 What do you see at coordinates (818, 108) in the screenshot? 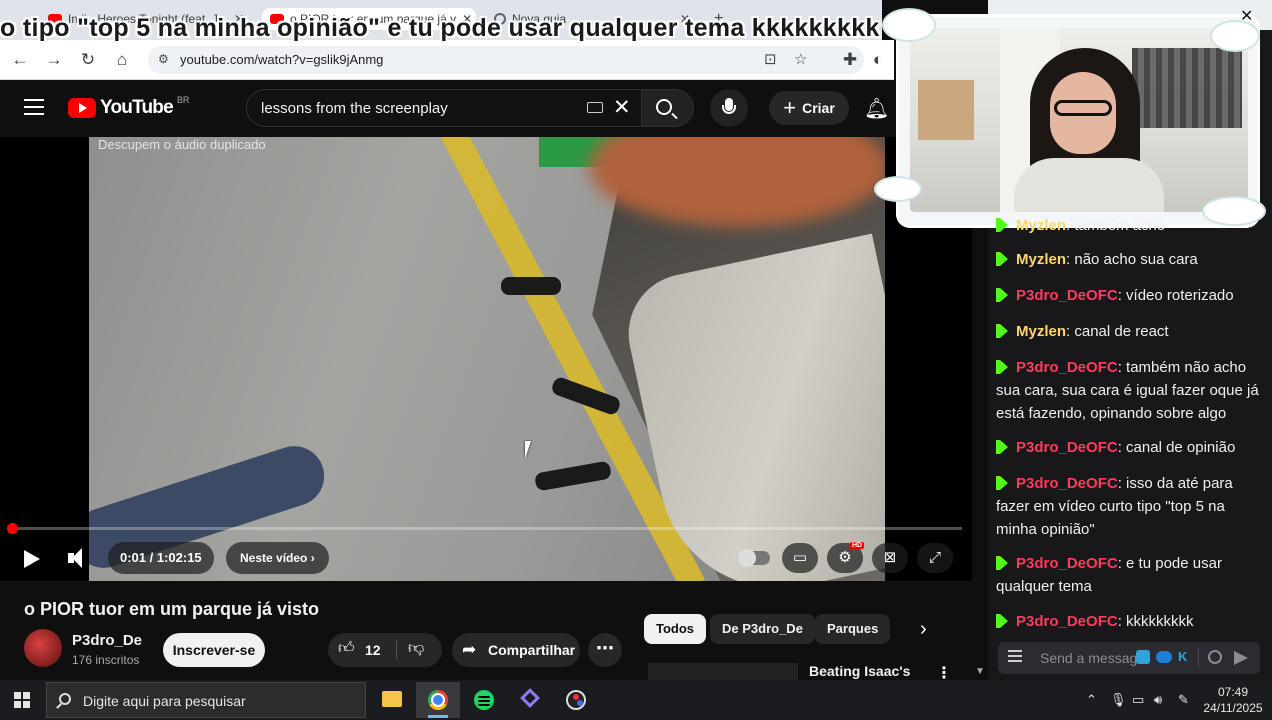
I see `create-label: Criar` at bounding box center [818, 108].